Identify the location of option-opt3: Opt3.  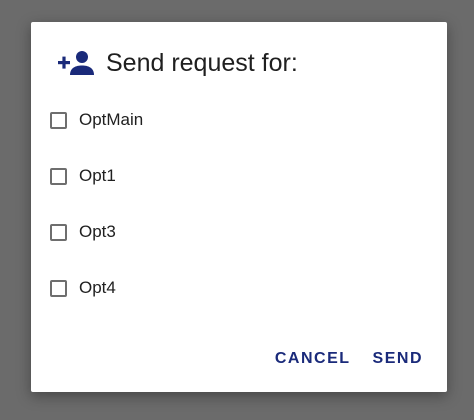
(83, 232).